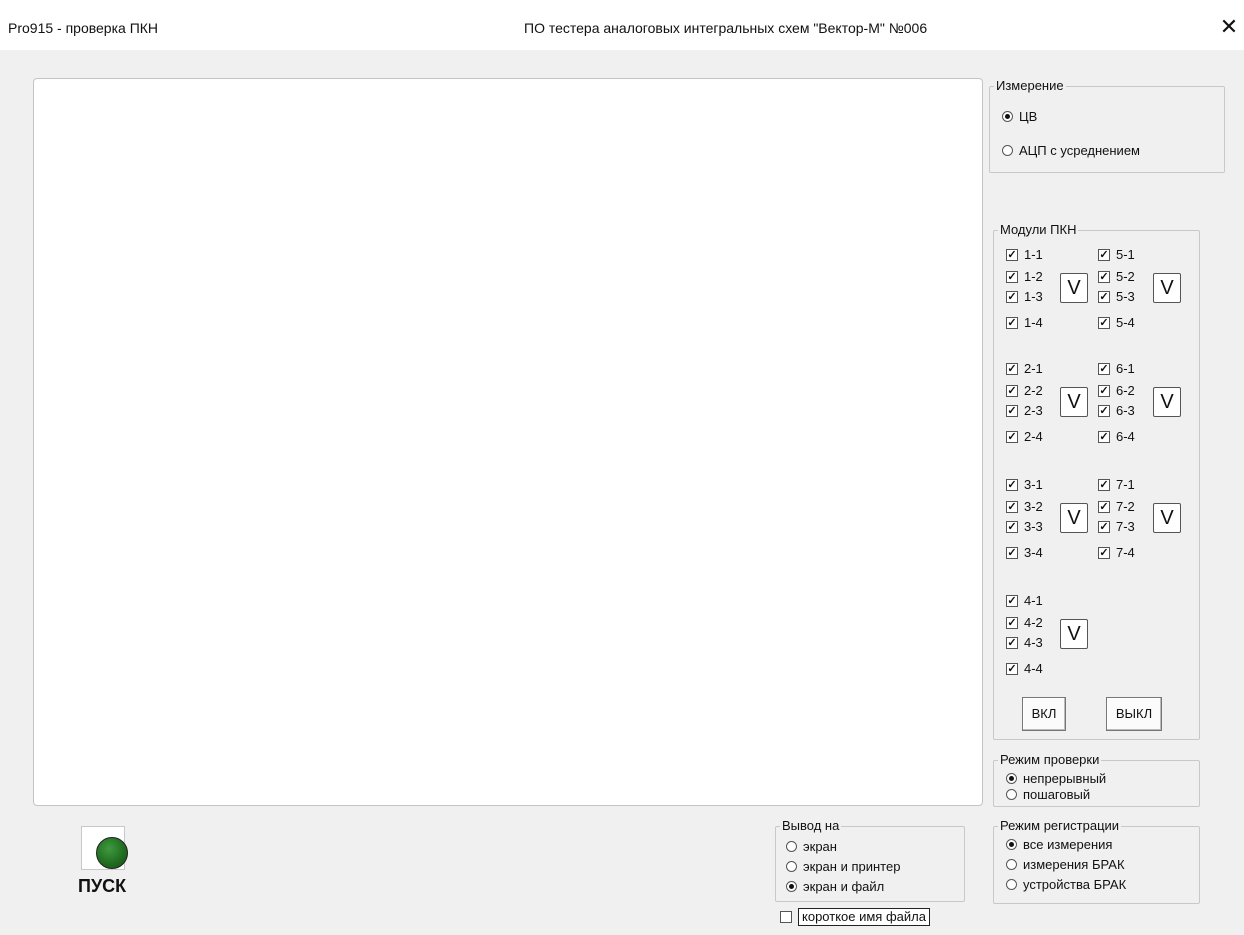 The height and width of the screenshot is (935, 1244). I want to click on checkbox-module-2-1: ✓ 2-1, so click(1024, 368).